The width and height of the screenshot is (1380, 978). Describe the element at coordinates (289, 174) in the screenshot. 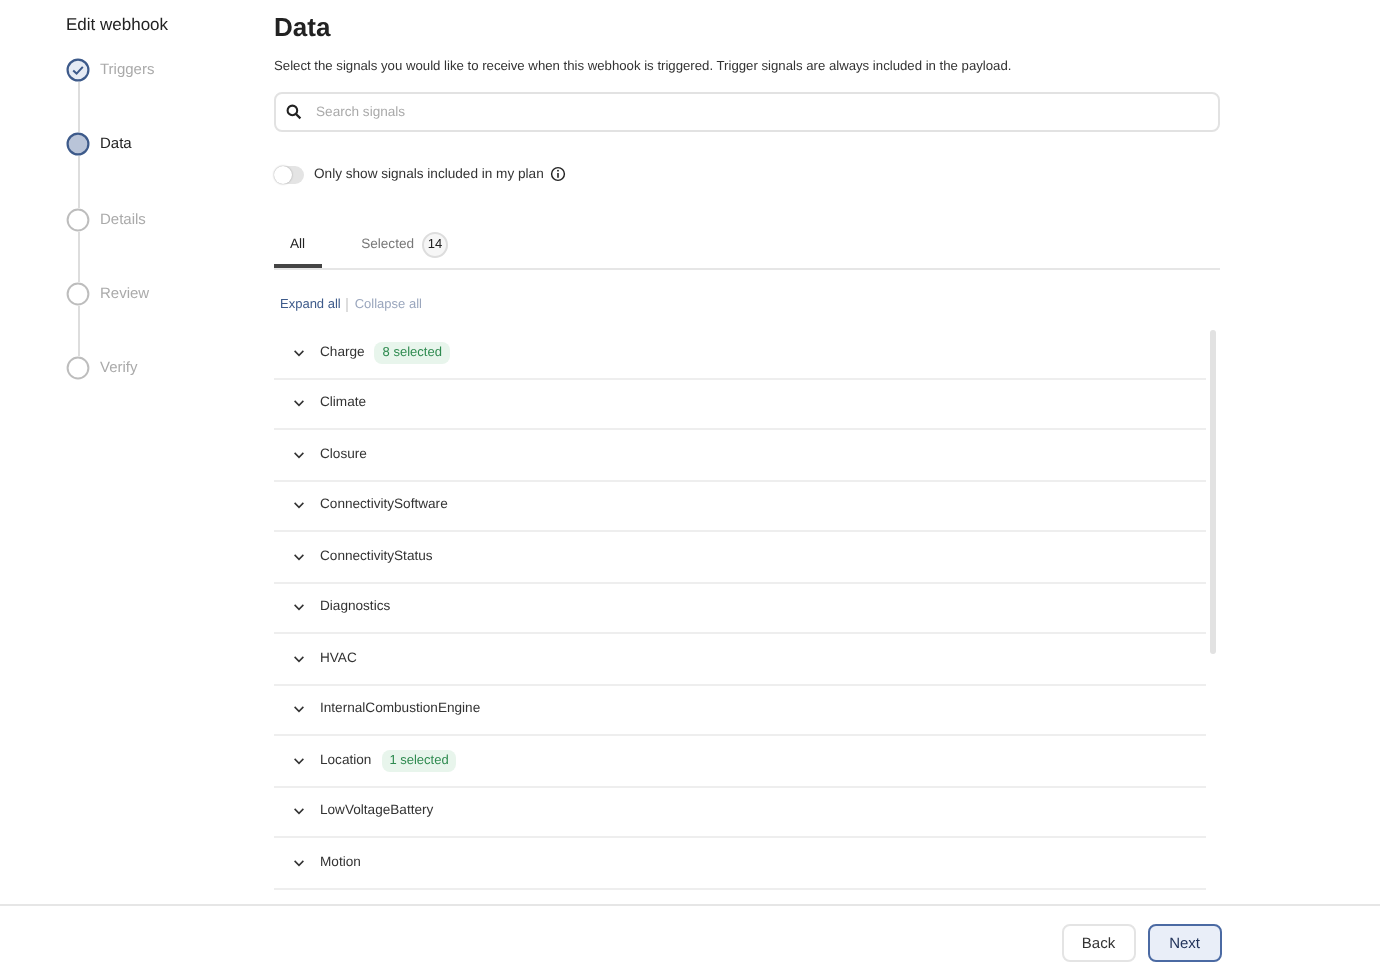

I see `toggle-switch` at that location.